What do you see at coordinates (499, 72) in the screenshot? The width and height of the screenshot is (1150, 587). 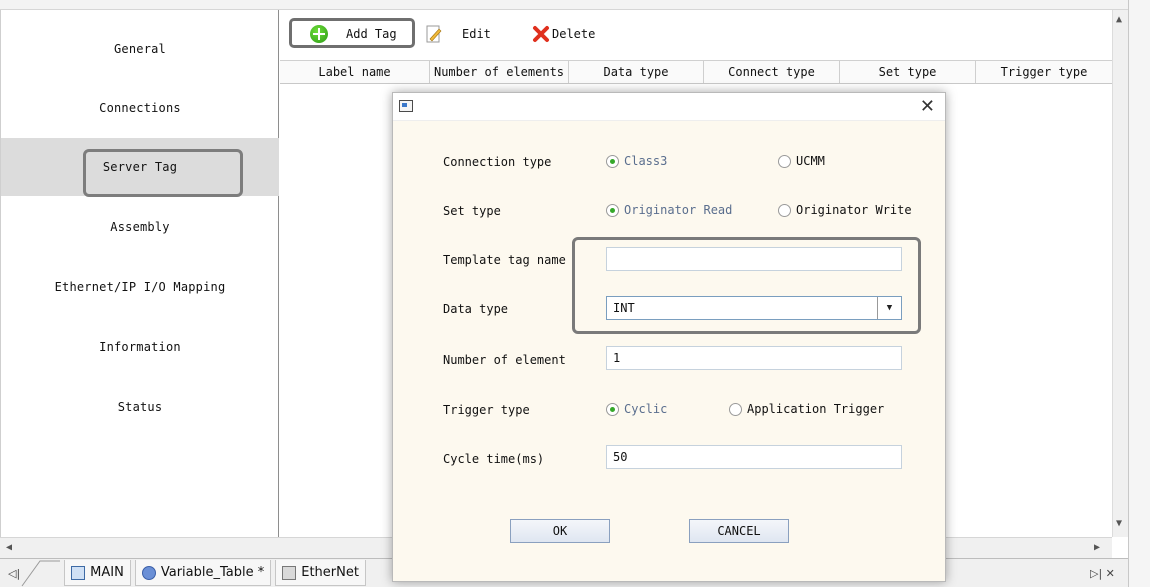 I see `column-number-of-elements: Number of elements` at bounding box center [499, 72].